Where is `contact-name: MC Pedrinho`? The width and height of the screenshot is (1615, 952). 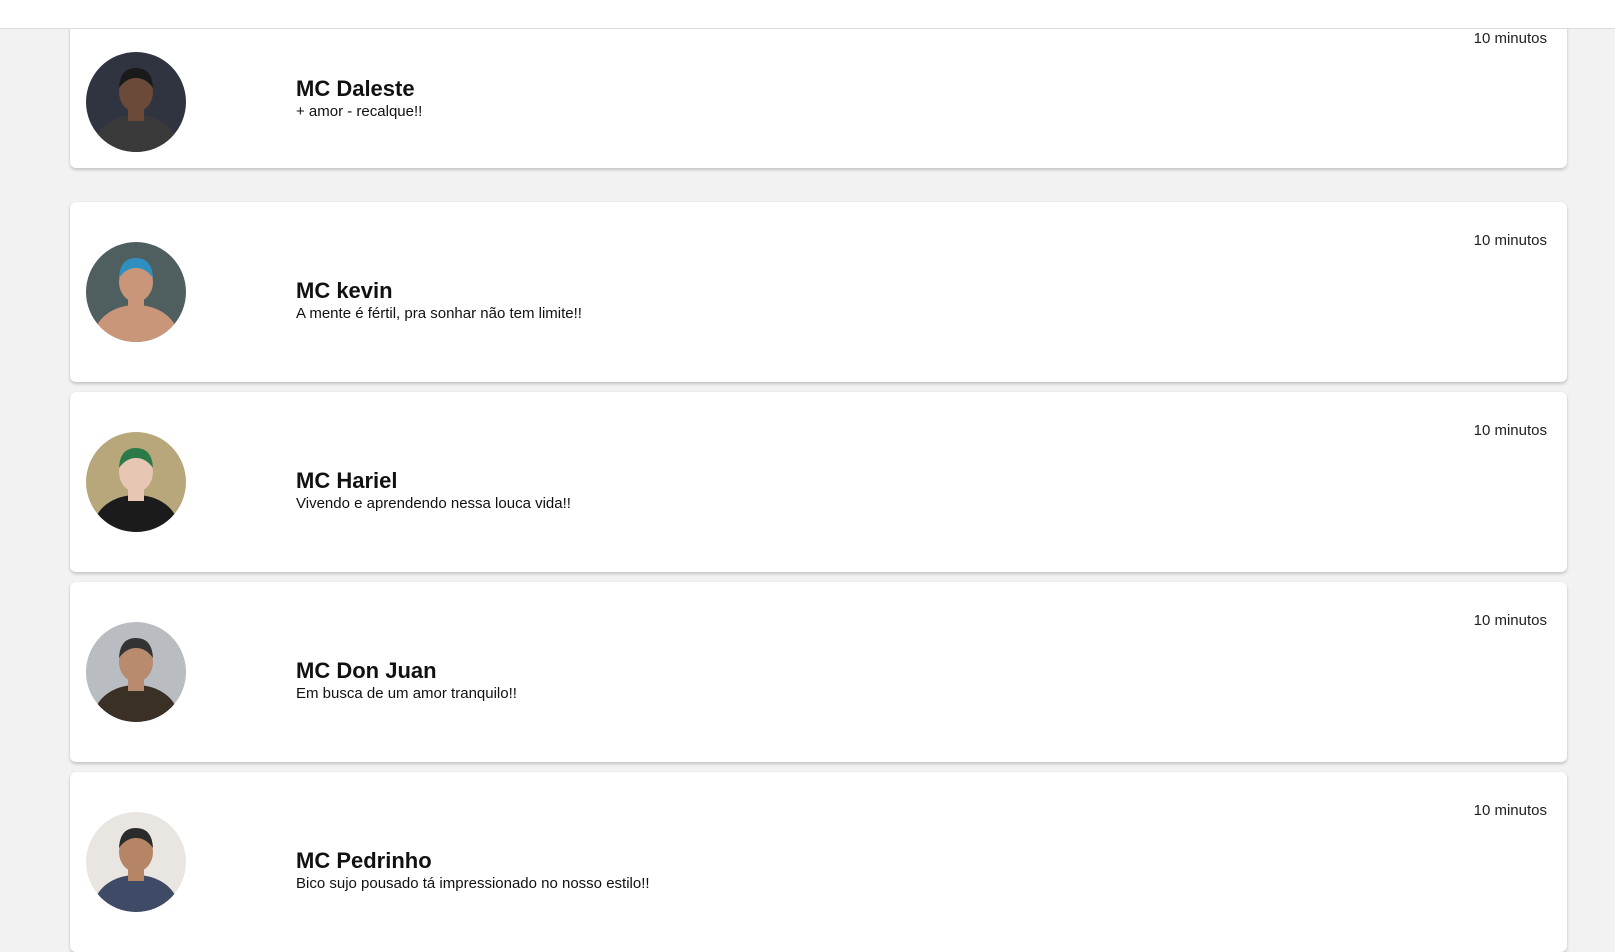
contact-name: MC Pedrinho is located at coordinates (364, 860).